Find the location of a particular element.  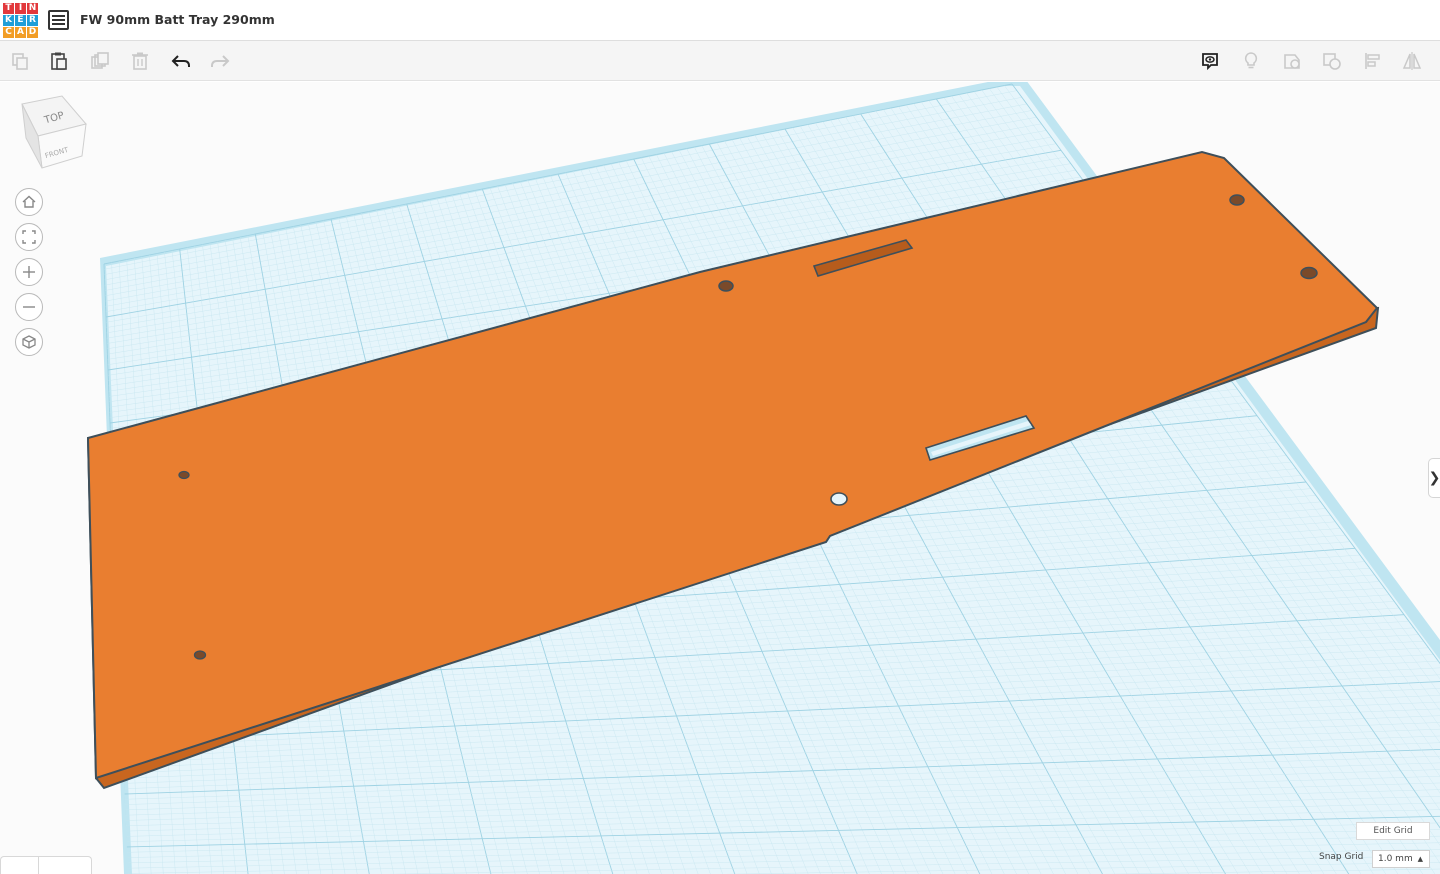

logo-letter: E is located at coordinates (20, 20).